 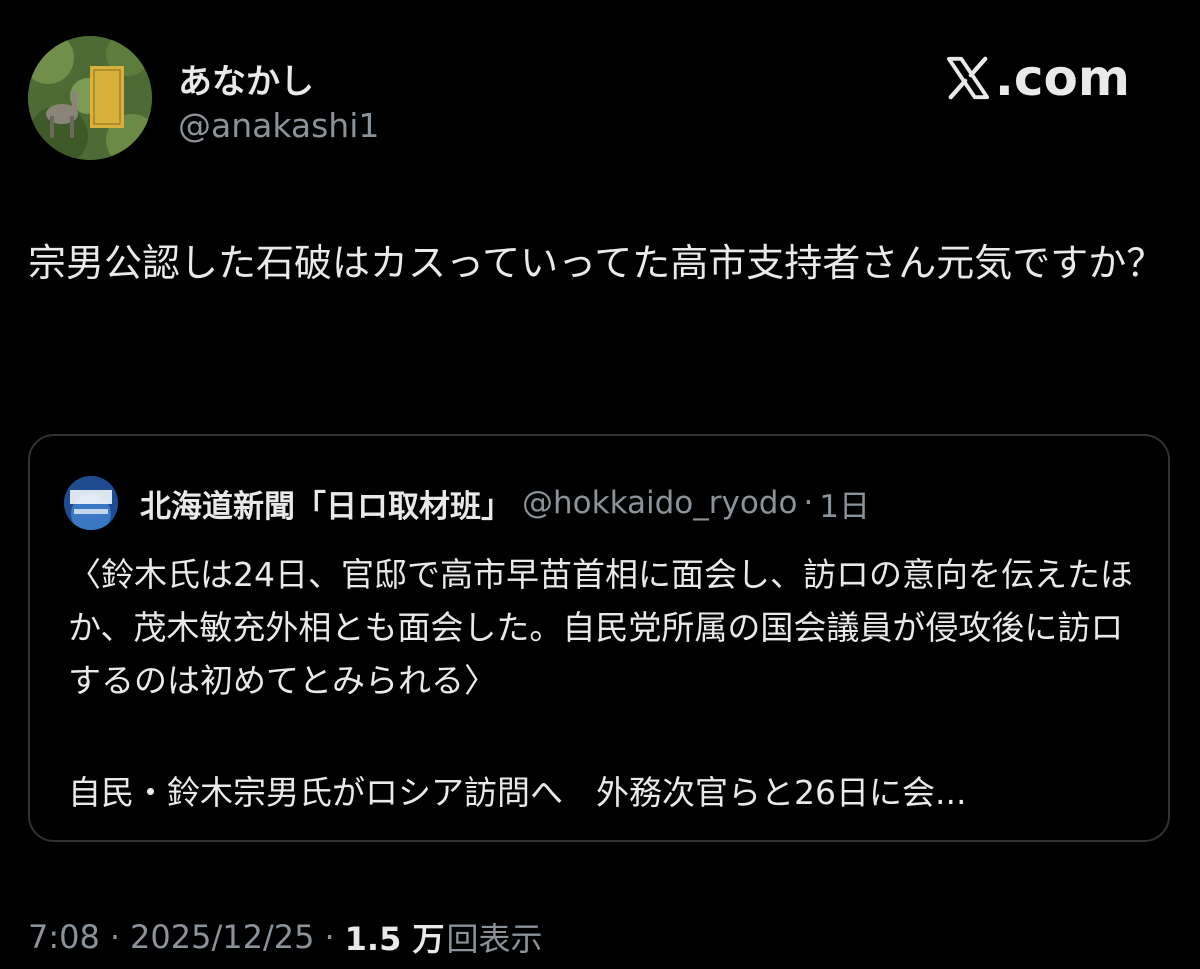 I want to click on tweet-time: 7:08, so click(x=64, y=937).